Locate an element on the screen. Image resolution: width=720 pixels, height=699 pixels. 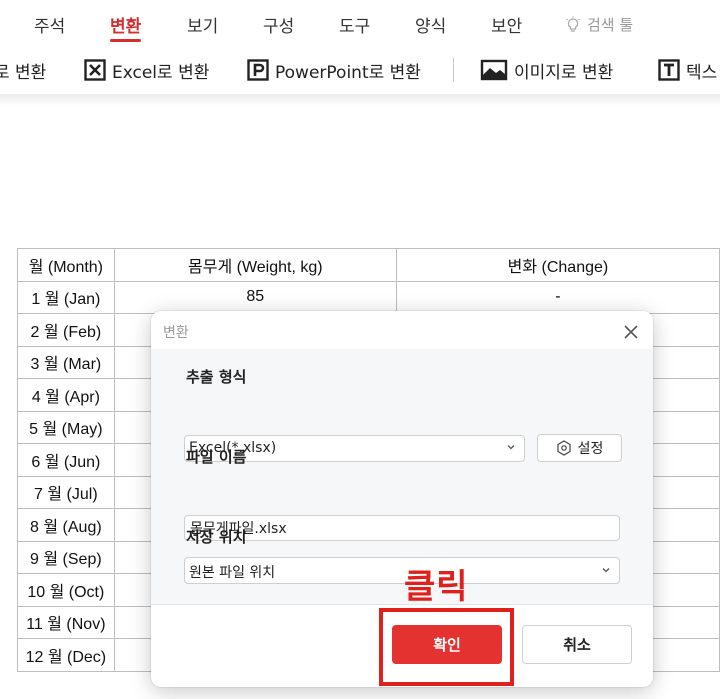
location-value: 원본 파일 위치 is located at coordinates (232, 573).